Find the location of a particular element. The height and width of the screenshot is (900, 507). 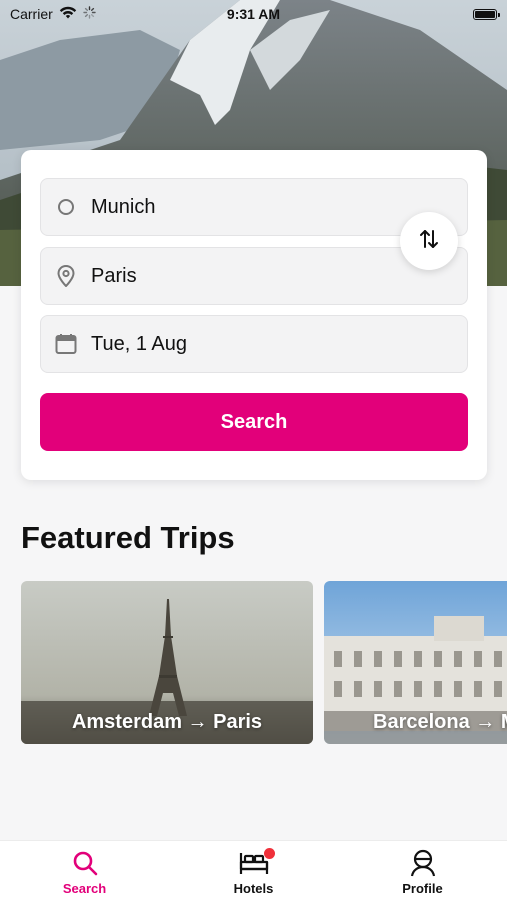

search-icon is located at coordinates (85, 863).